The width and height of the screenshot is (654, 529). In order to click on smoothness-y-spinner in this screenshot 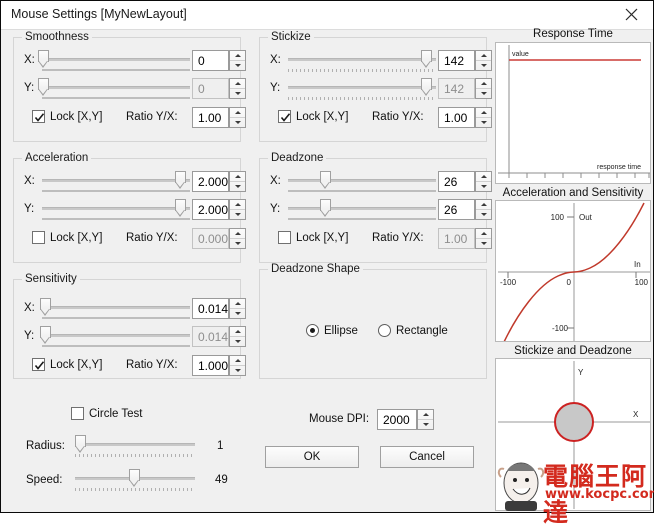, I will do `click(237, 88)`.